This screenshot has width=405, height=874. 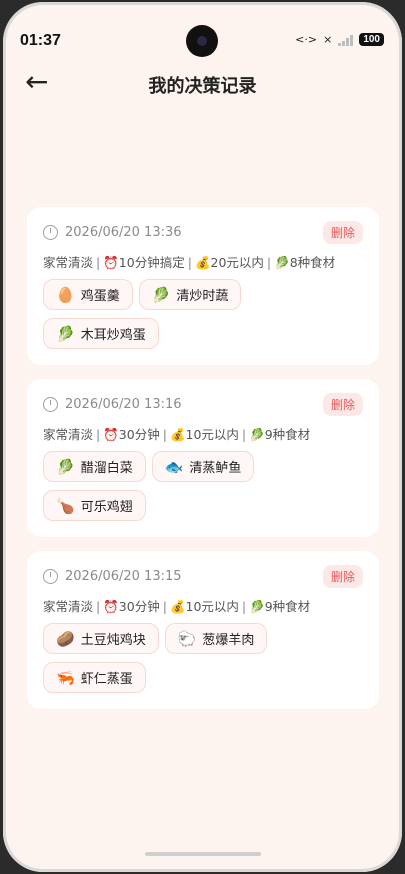 What do you see at coordinates (371, 39) in the screenshot?
I see `battery-icon: 100` at bounding box center [371, 39].